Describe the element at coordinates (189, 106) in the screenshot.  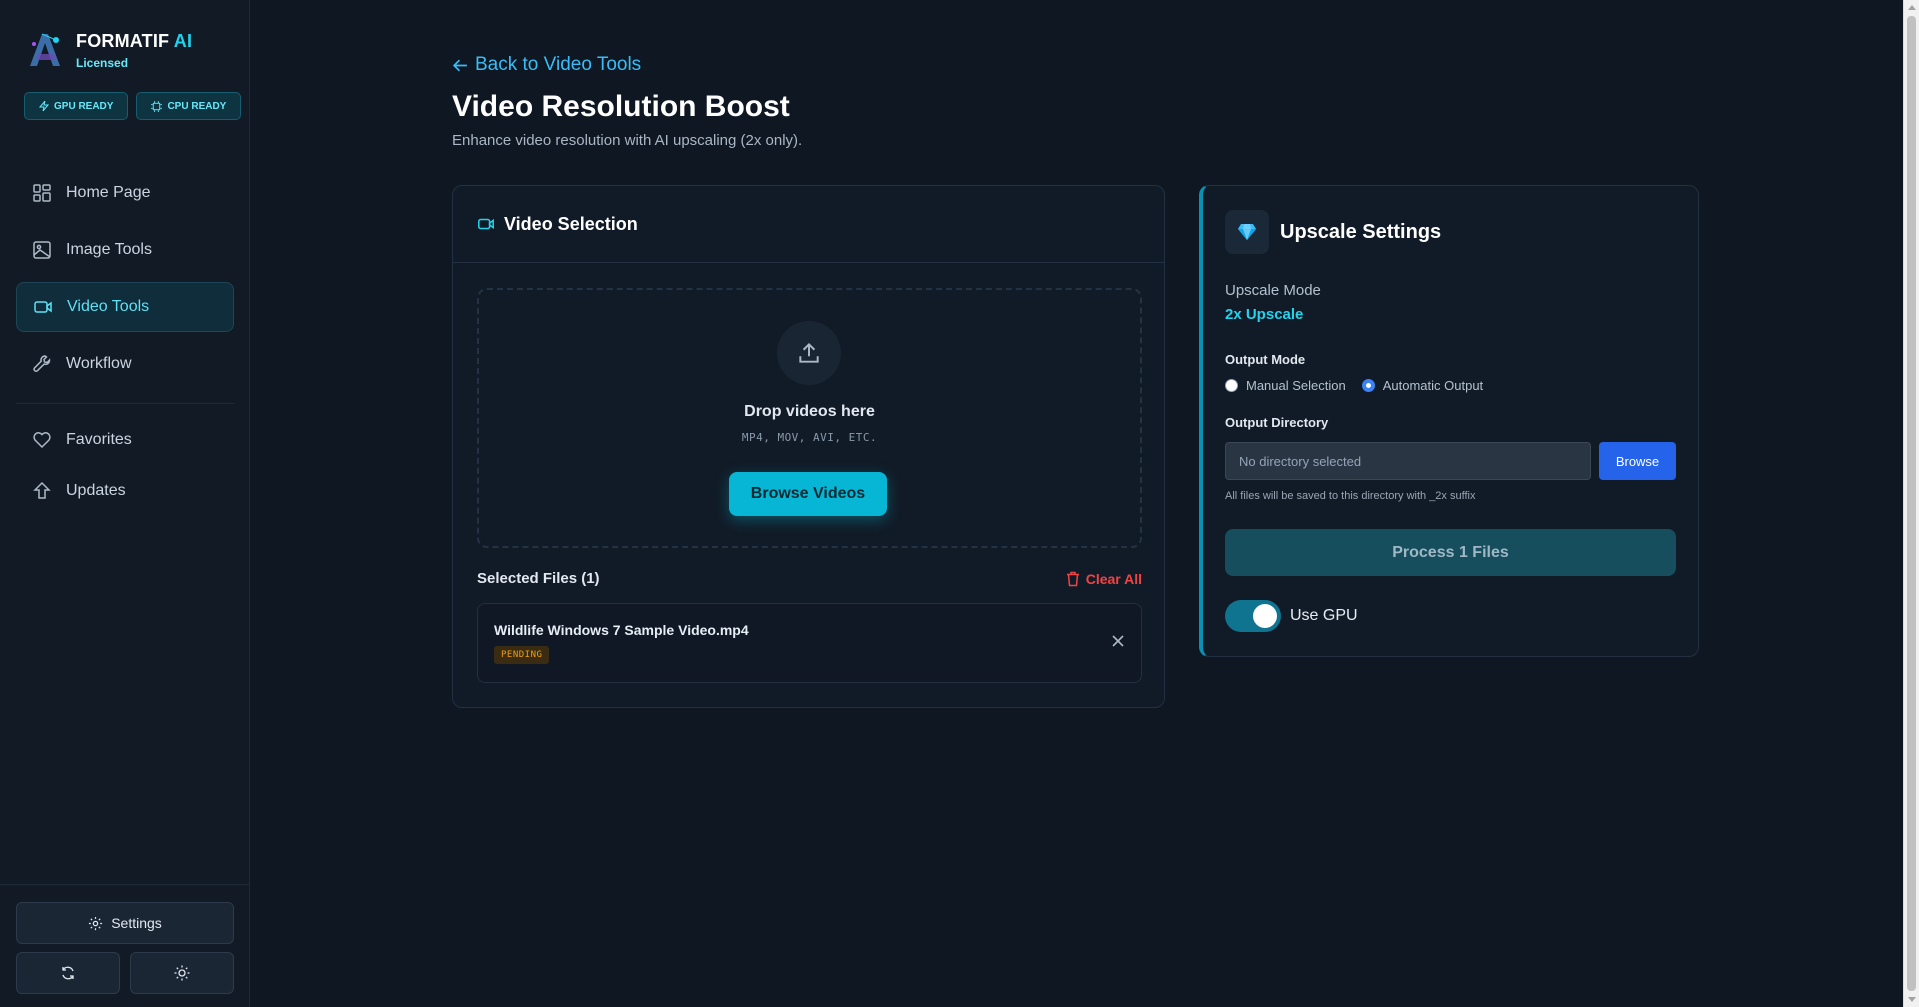
I see `cpu-ready-badge: CPU READY` at that location.